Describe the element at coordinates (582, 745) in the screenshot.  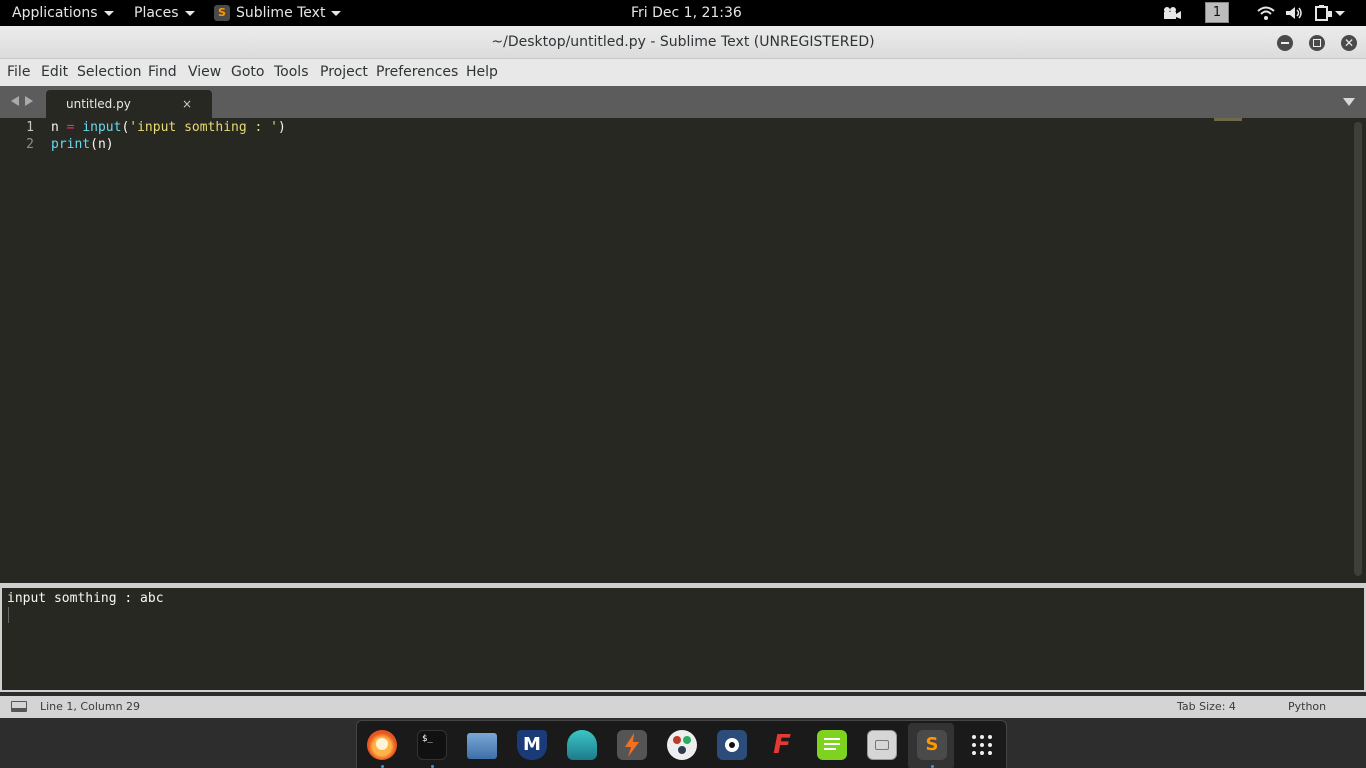
I see `armitage-icon` at that location.